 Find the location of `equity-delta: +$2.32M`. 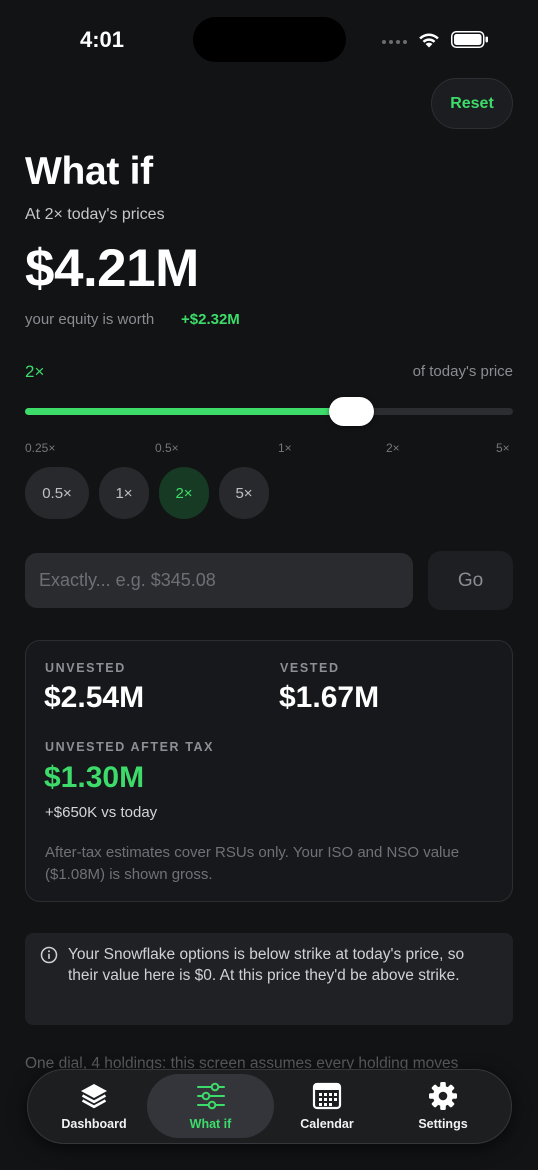

equity-delta: +$2.32M is located at coordinates (210, 319).